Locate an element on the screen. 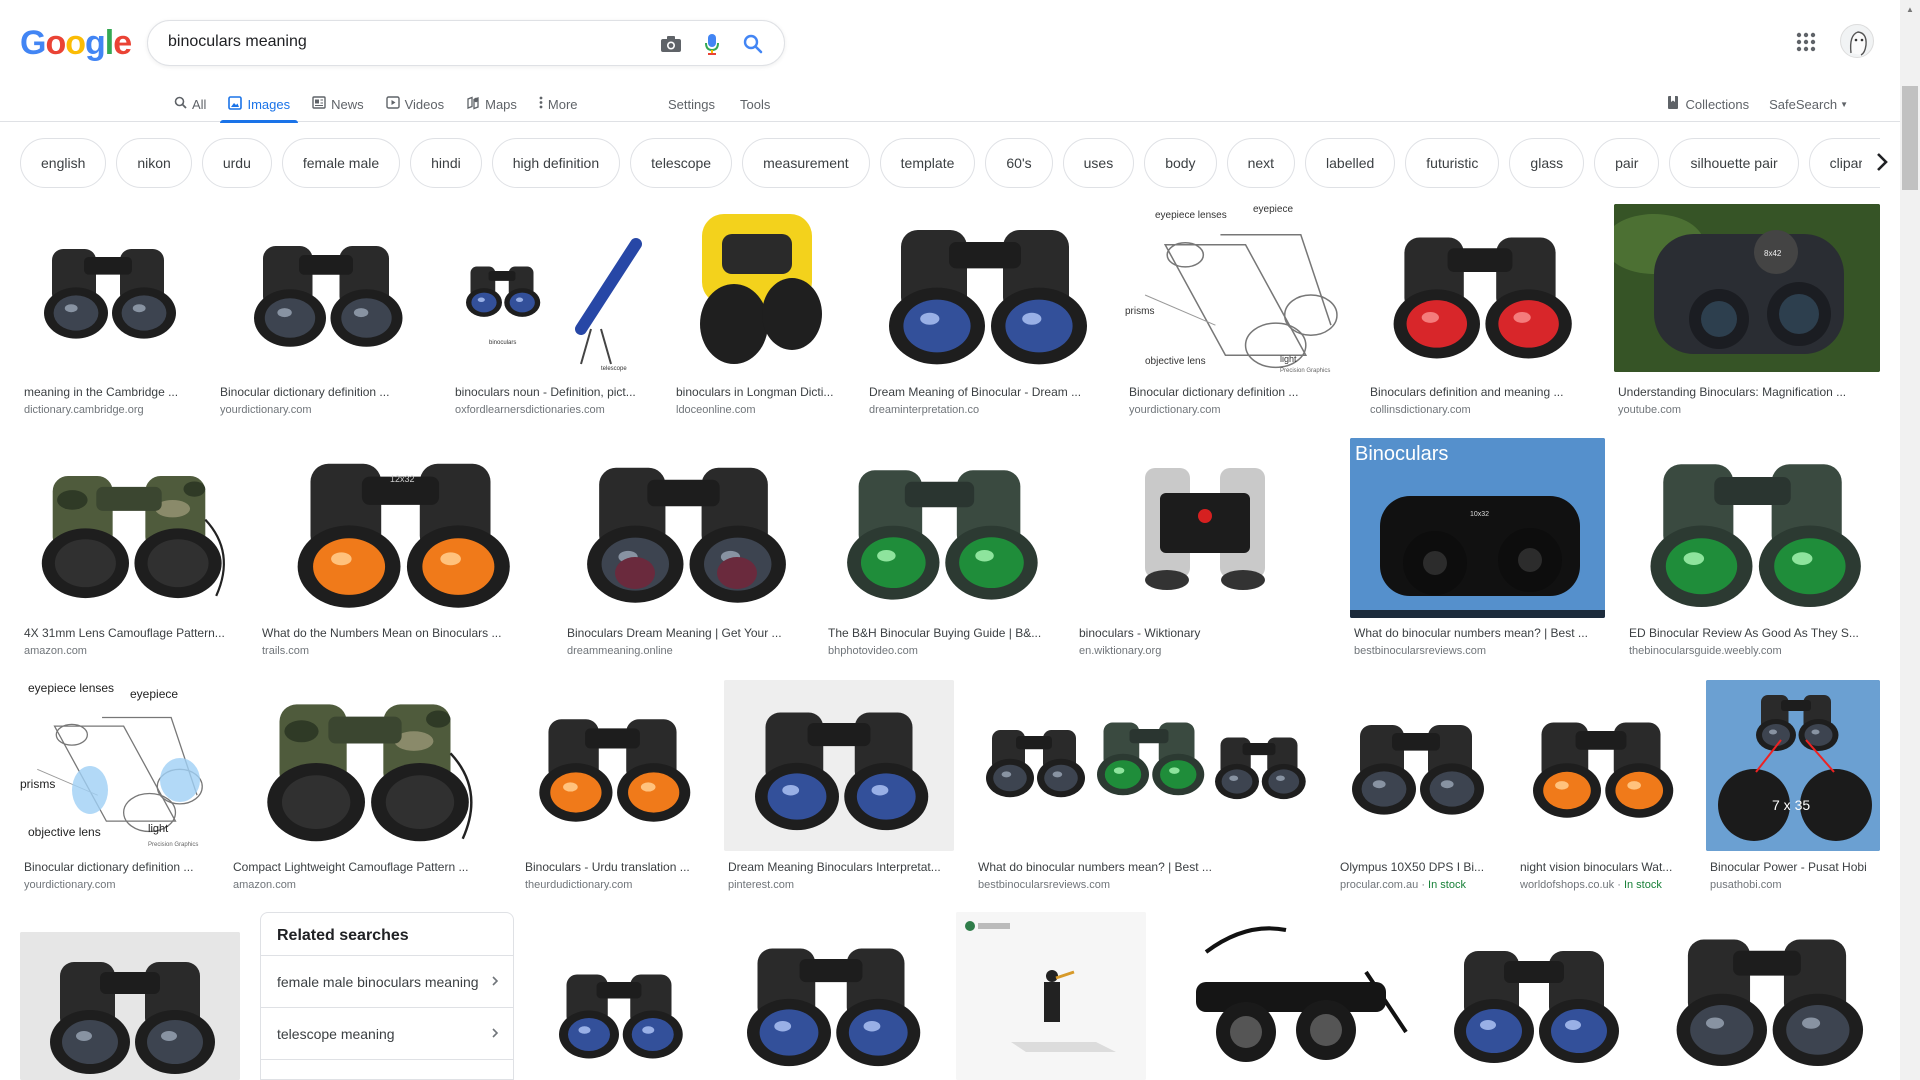  result-site: collinsdictionary.com is located at coordinates (1420, 410).